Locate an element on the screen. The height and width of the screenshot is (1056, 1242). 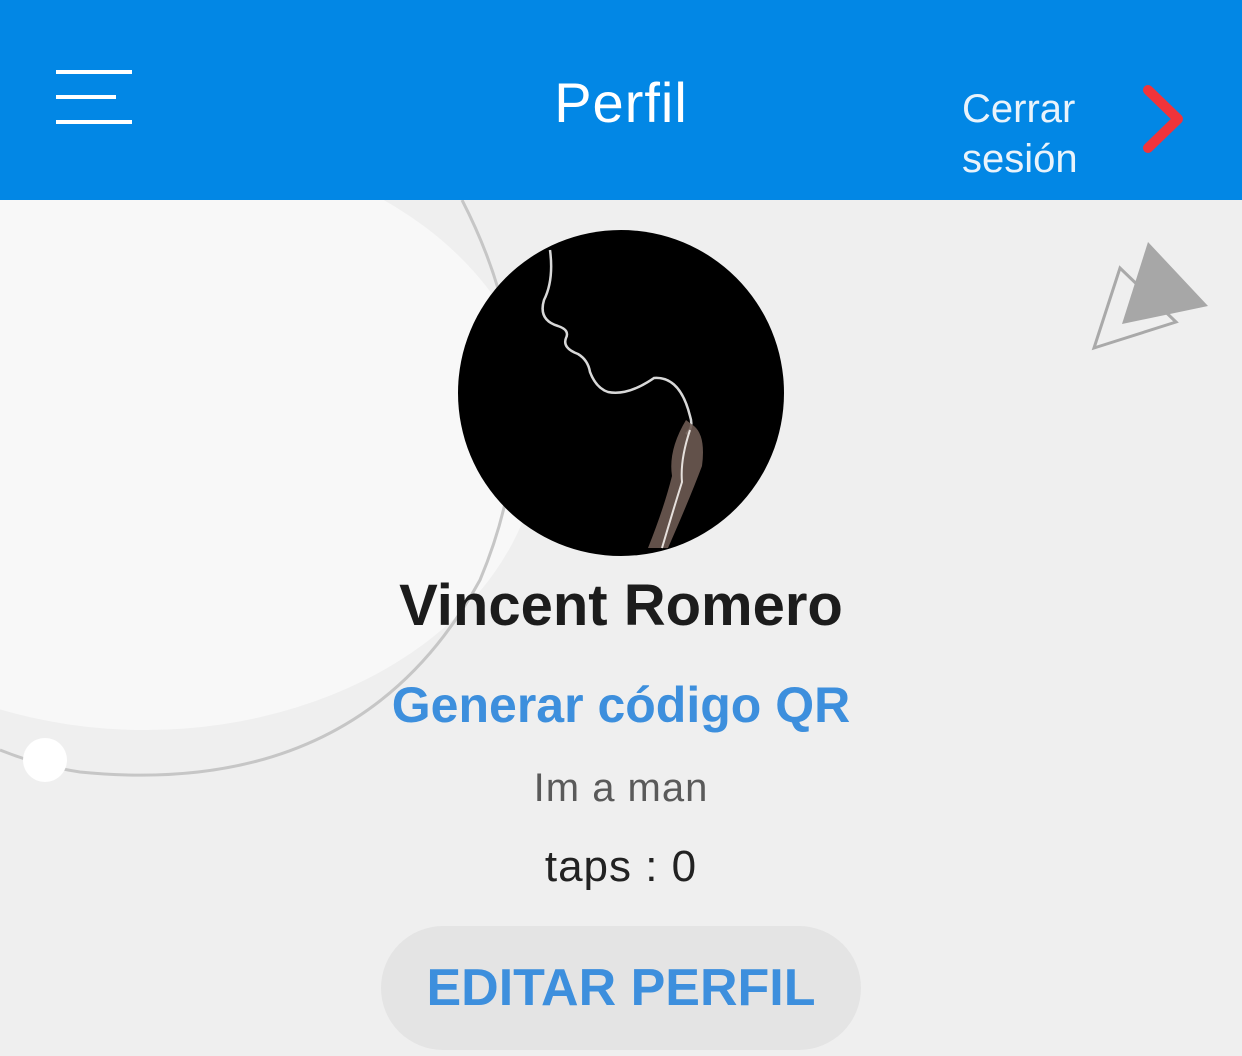
user-name: Vincent Romero is located at coordinates (621, 605).